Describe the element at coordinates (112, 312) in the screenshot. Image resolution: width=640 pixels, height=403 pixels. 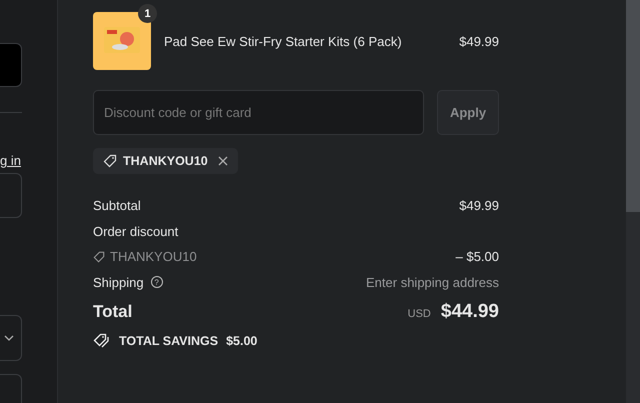
I see `total-label: Total` at that location.